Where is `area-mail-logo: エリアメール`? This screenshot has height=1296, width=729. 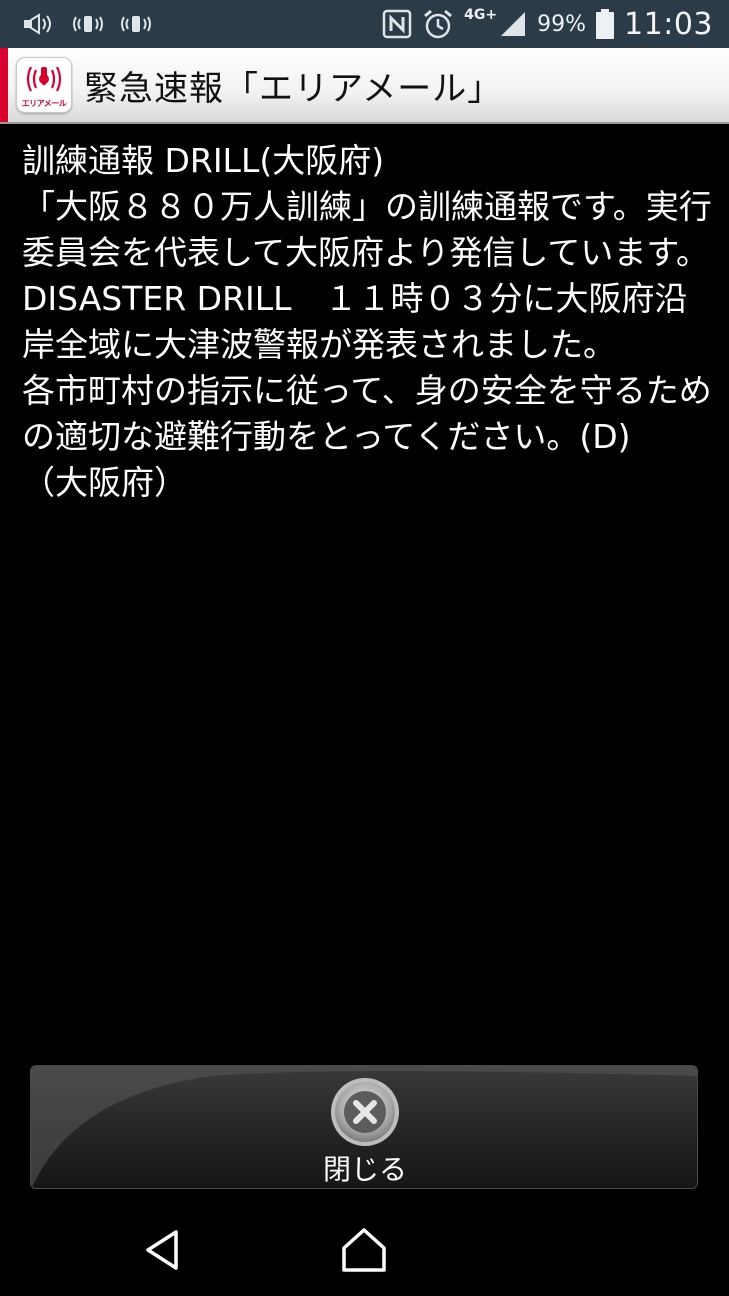 area-mail-logo: エリアメール is located at coordinates (44, 85).